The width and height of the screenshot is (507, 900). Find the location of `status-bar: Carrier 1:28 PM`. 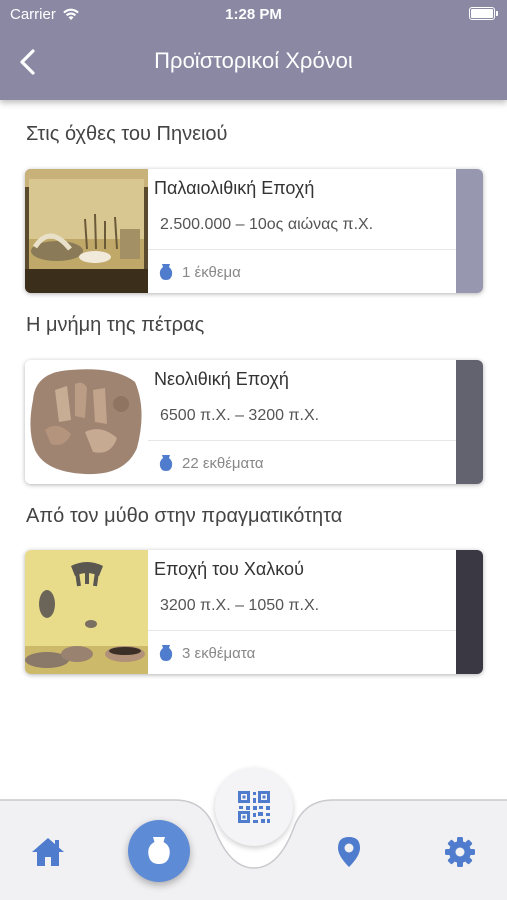

status-bar: Carrier 1:28 PM is located at coordinates (253, 14).